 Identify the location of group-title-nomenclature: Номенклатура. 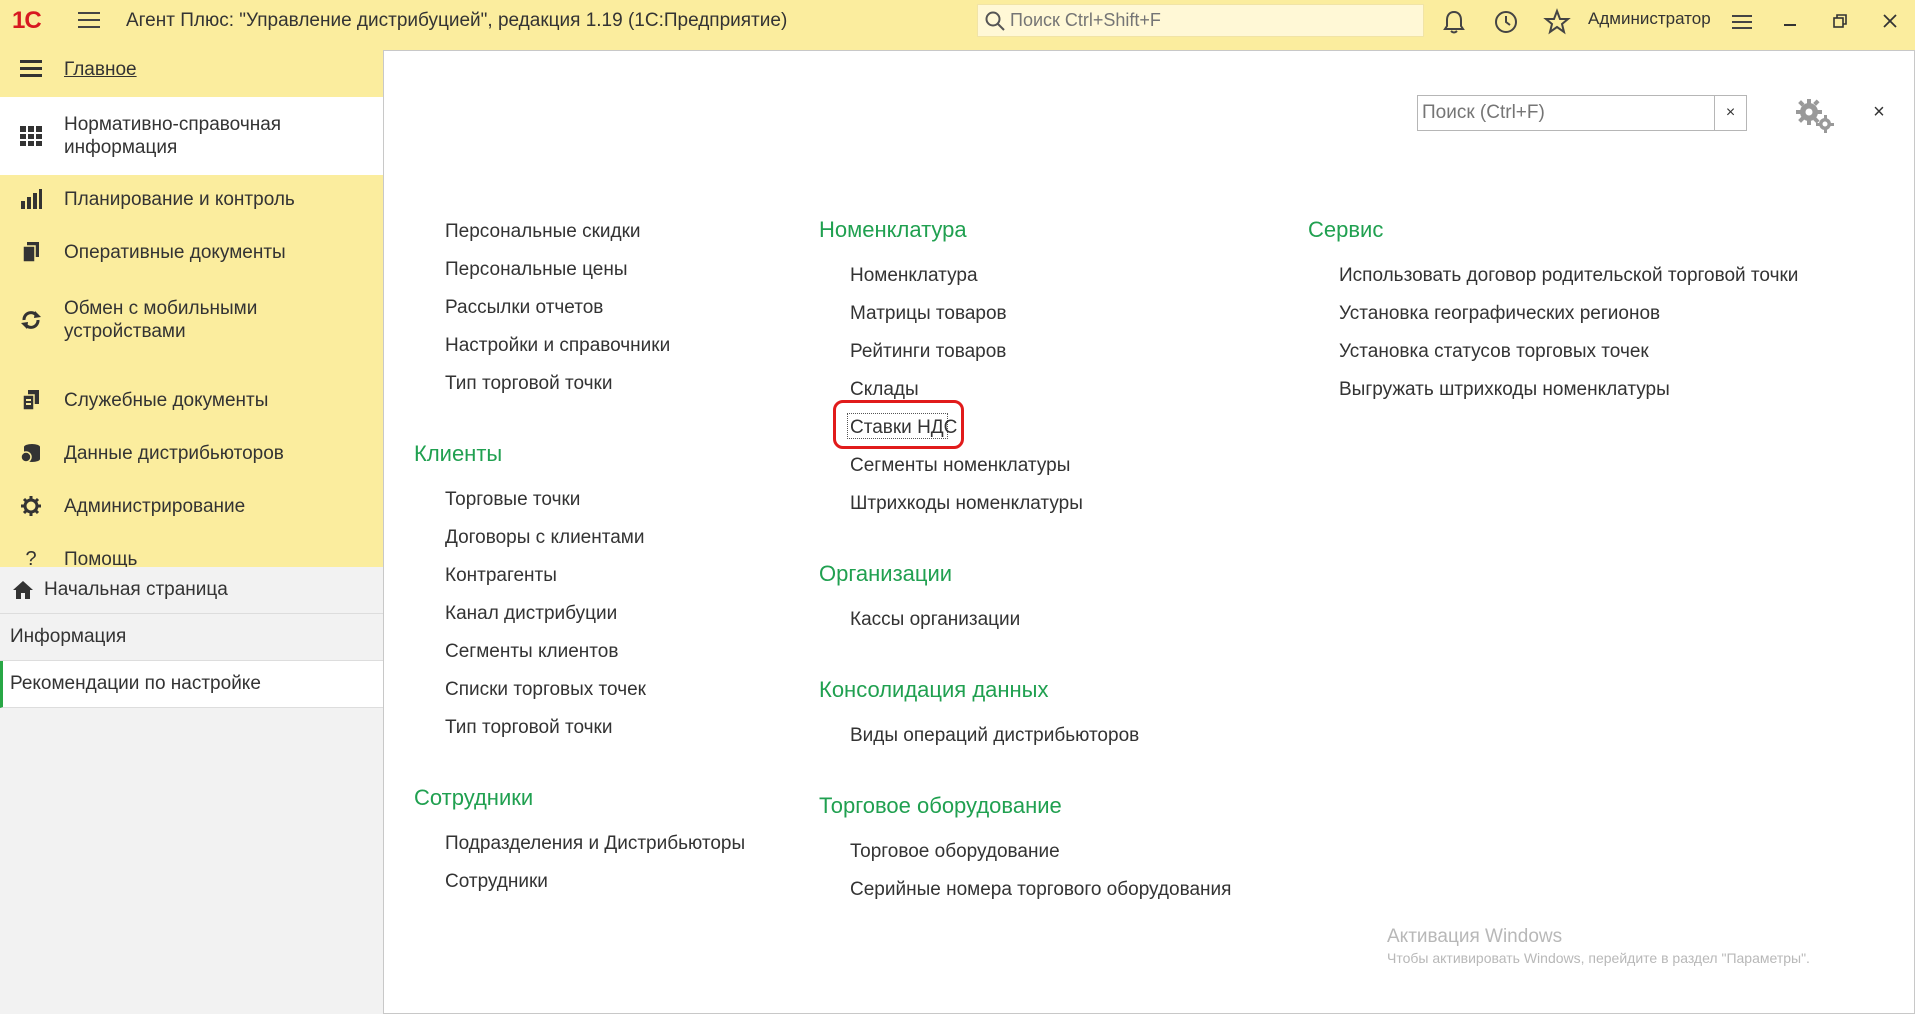
(893, 229).